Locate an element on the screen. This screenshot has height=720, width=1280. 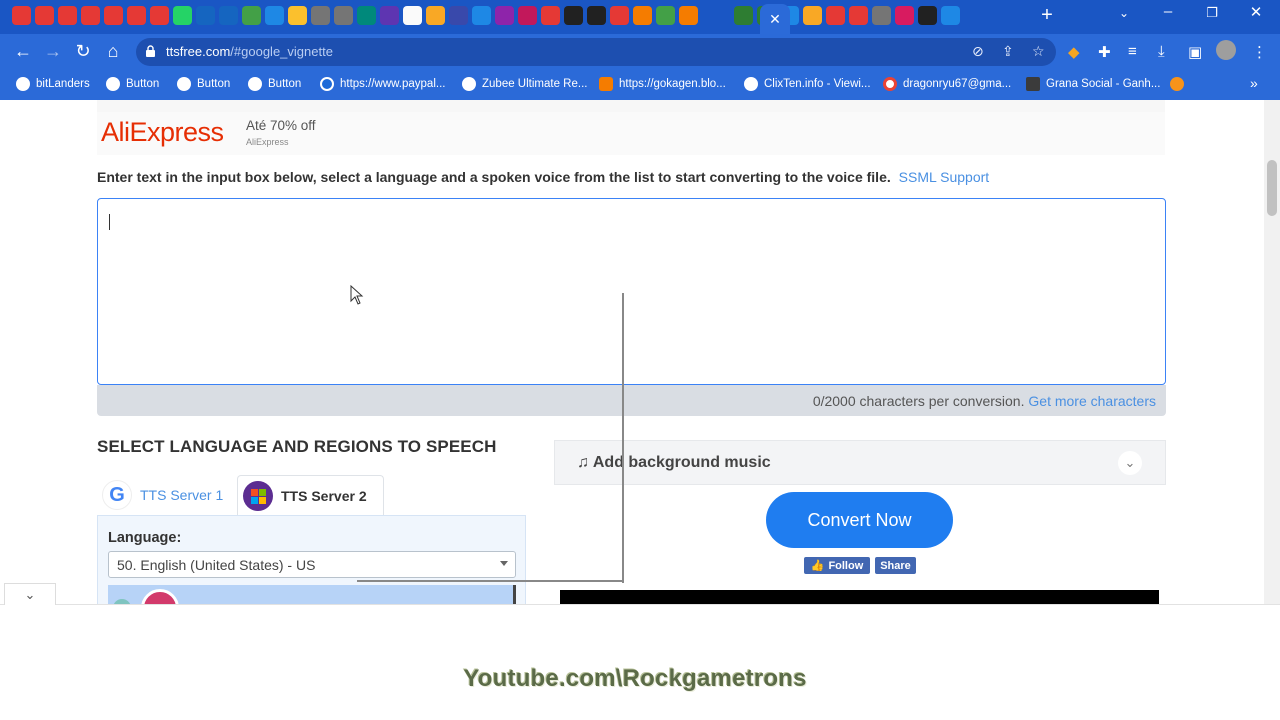
eye-off-icon: ⊘ is located at coordinates (978, 51).